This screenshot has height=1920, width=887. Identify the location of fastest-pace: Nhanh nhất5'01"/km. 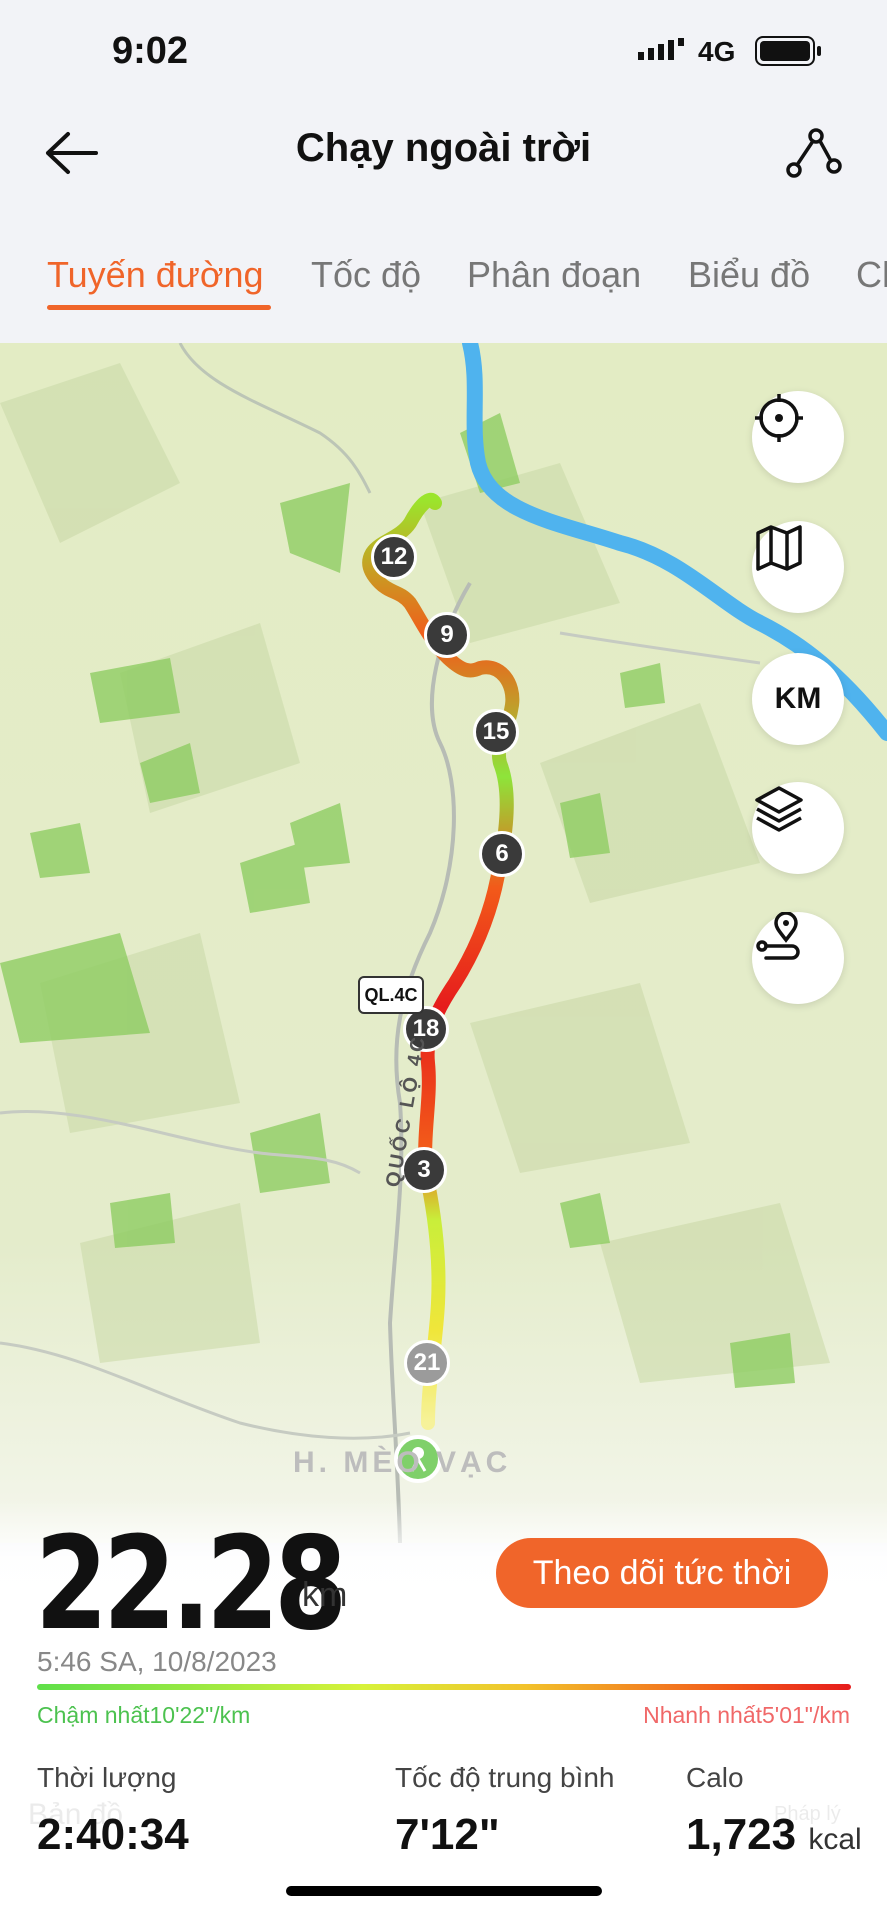
(746, 1715).